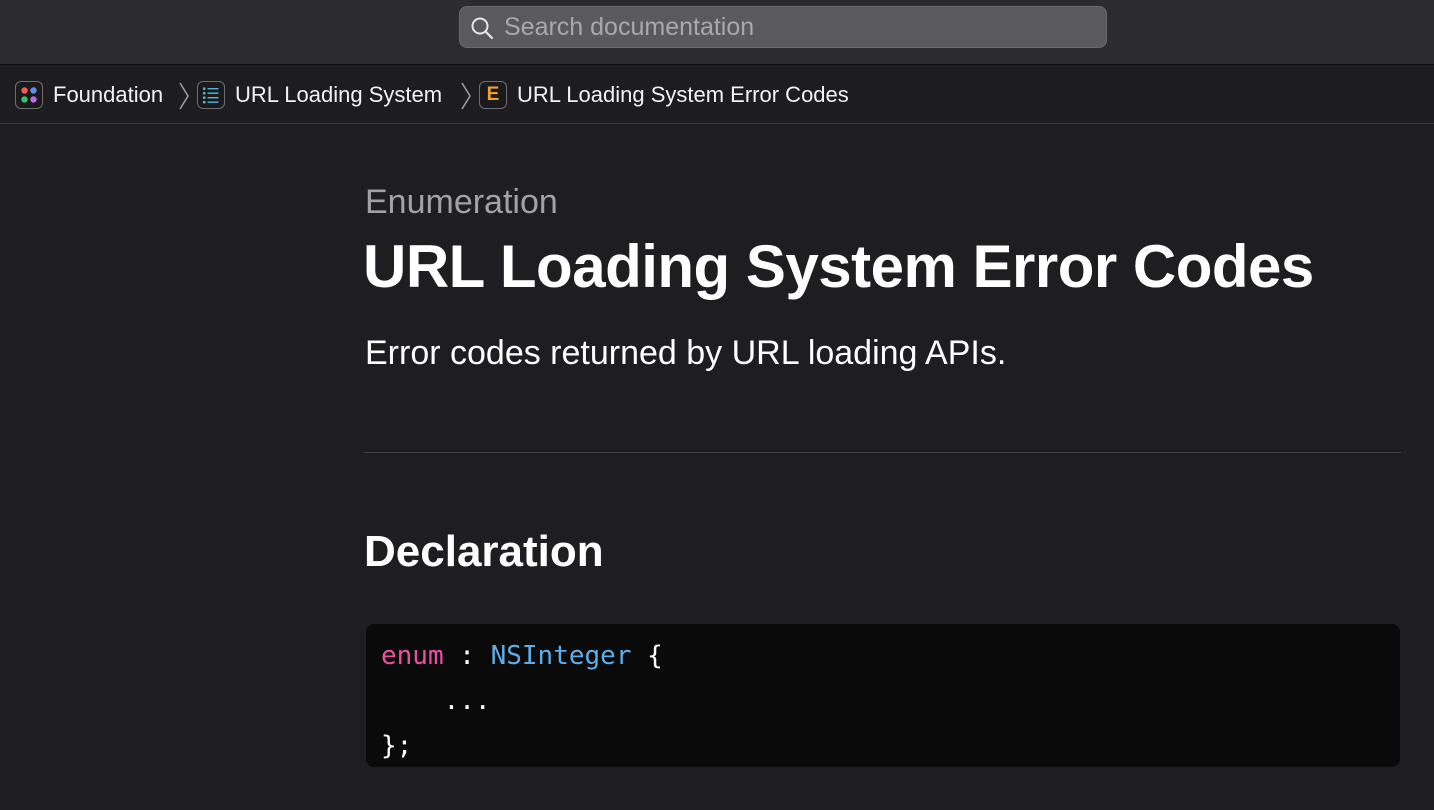 This screenshot has width=1434, height=810. What do you see at coordinates (799, 27) in the screenshot?
I see `search-input` at bounding box center [799, 27].